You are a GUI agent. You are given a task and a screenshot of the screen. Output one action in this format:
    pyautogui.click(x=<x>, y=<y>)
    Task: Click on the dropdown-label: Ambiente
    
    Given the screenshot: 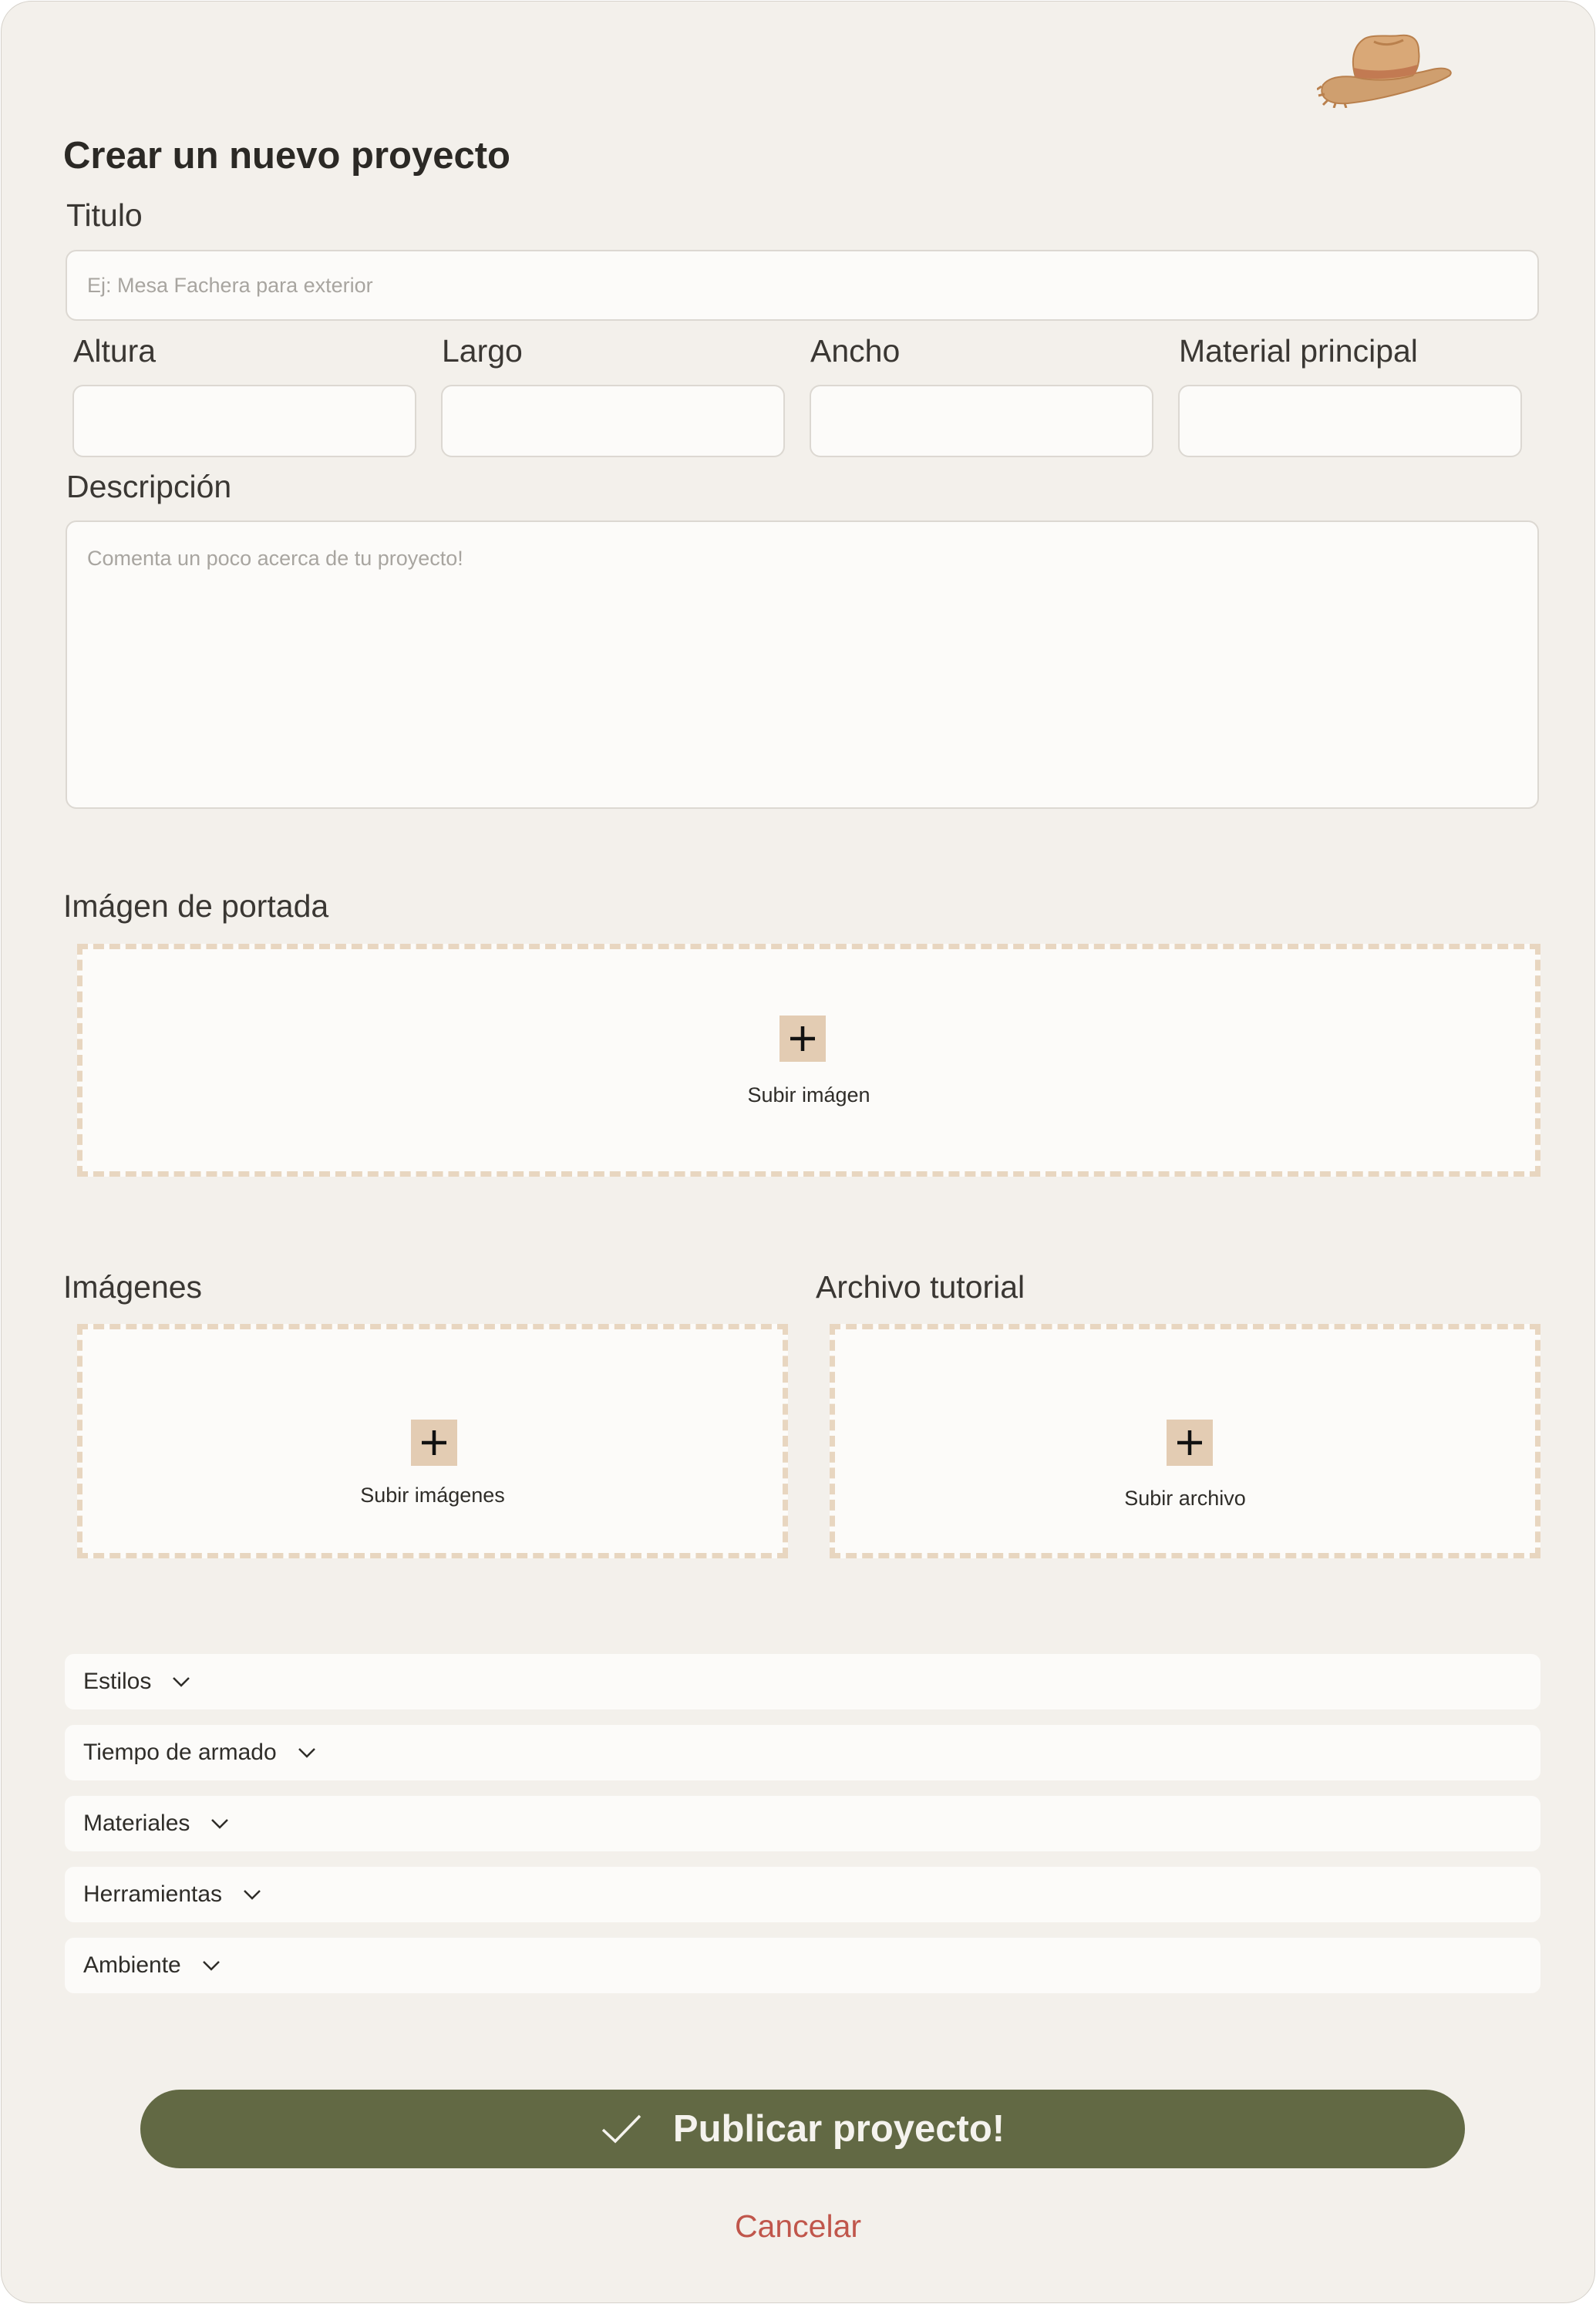 What is the action you would take?
    pyautogui.click(x=132, y=1965)
    